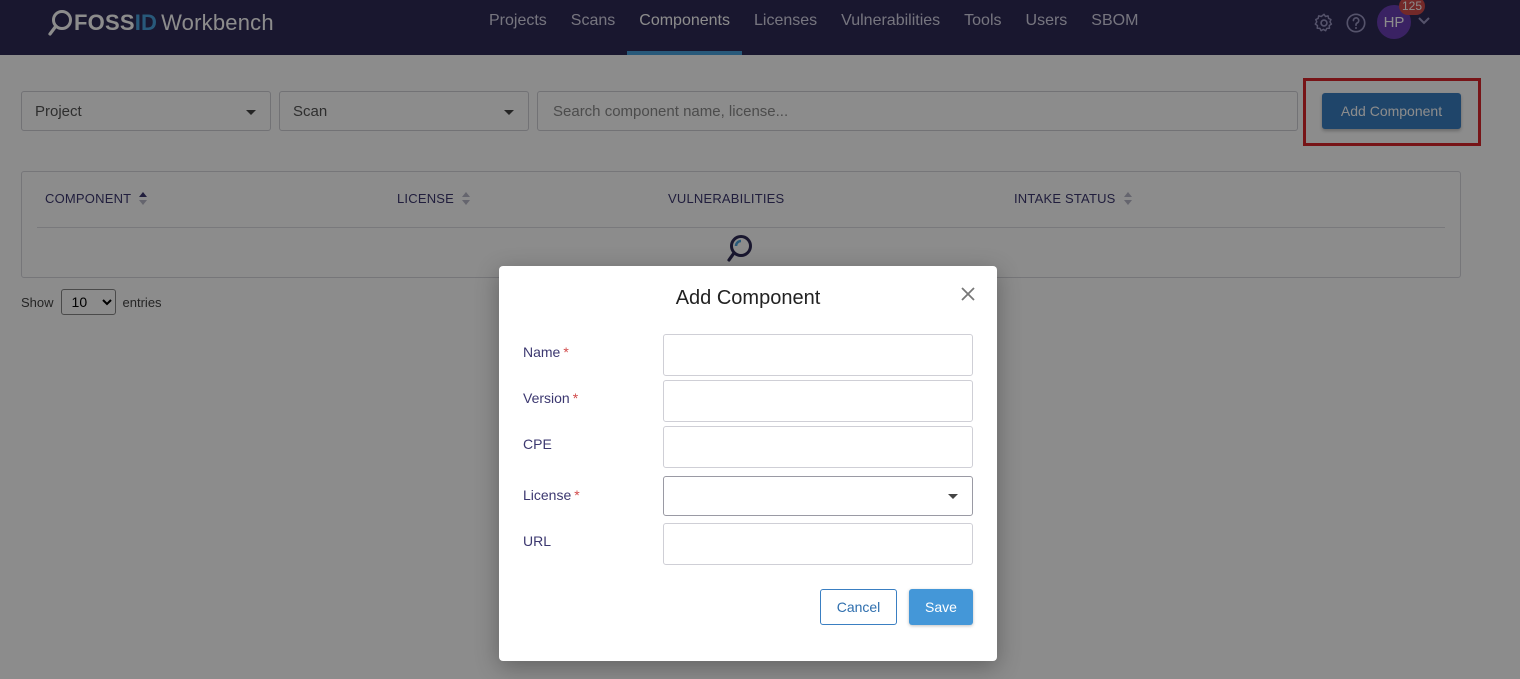 This screenshot has height=679, width=1520. I want to click on cpe-label: CPE, so click(537, 444).